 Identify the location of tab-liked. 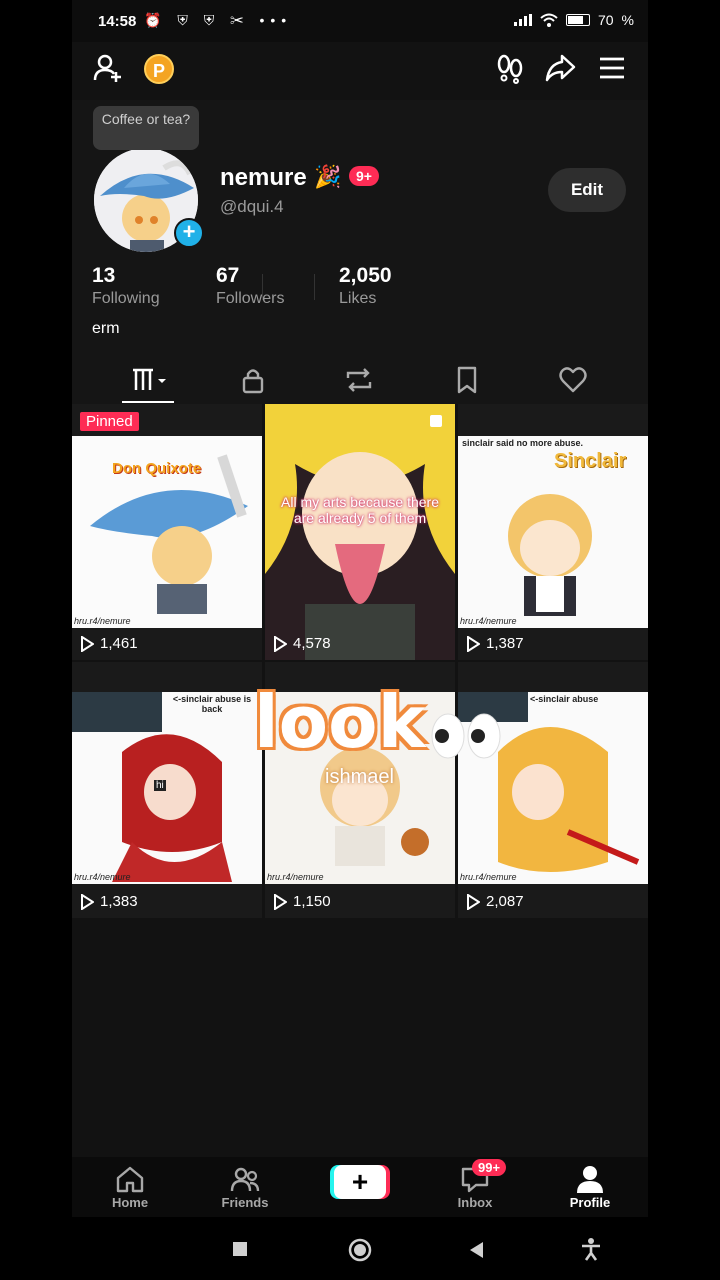
(573, 380).